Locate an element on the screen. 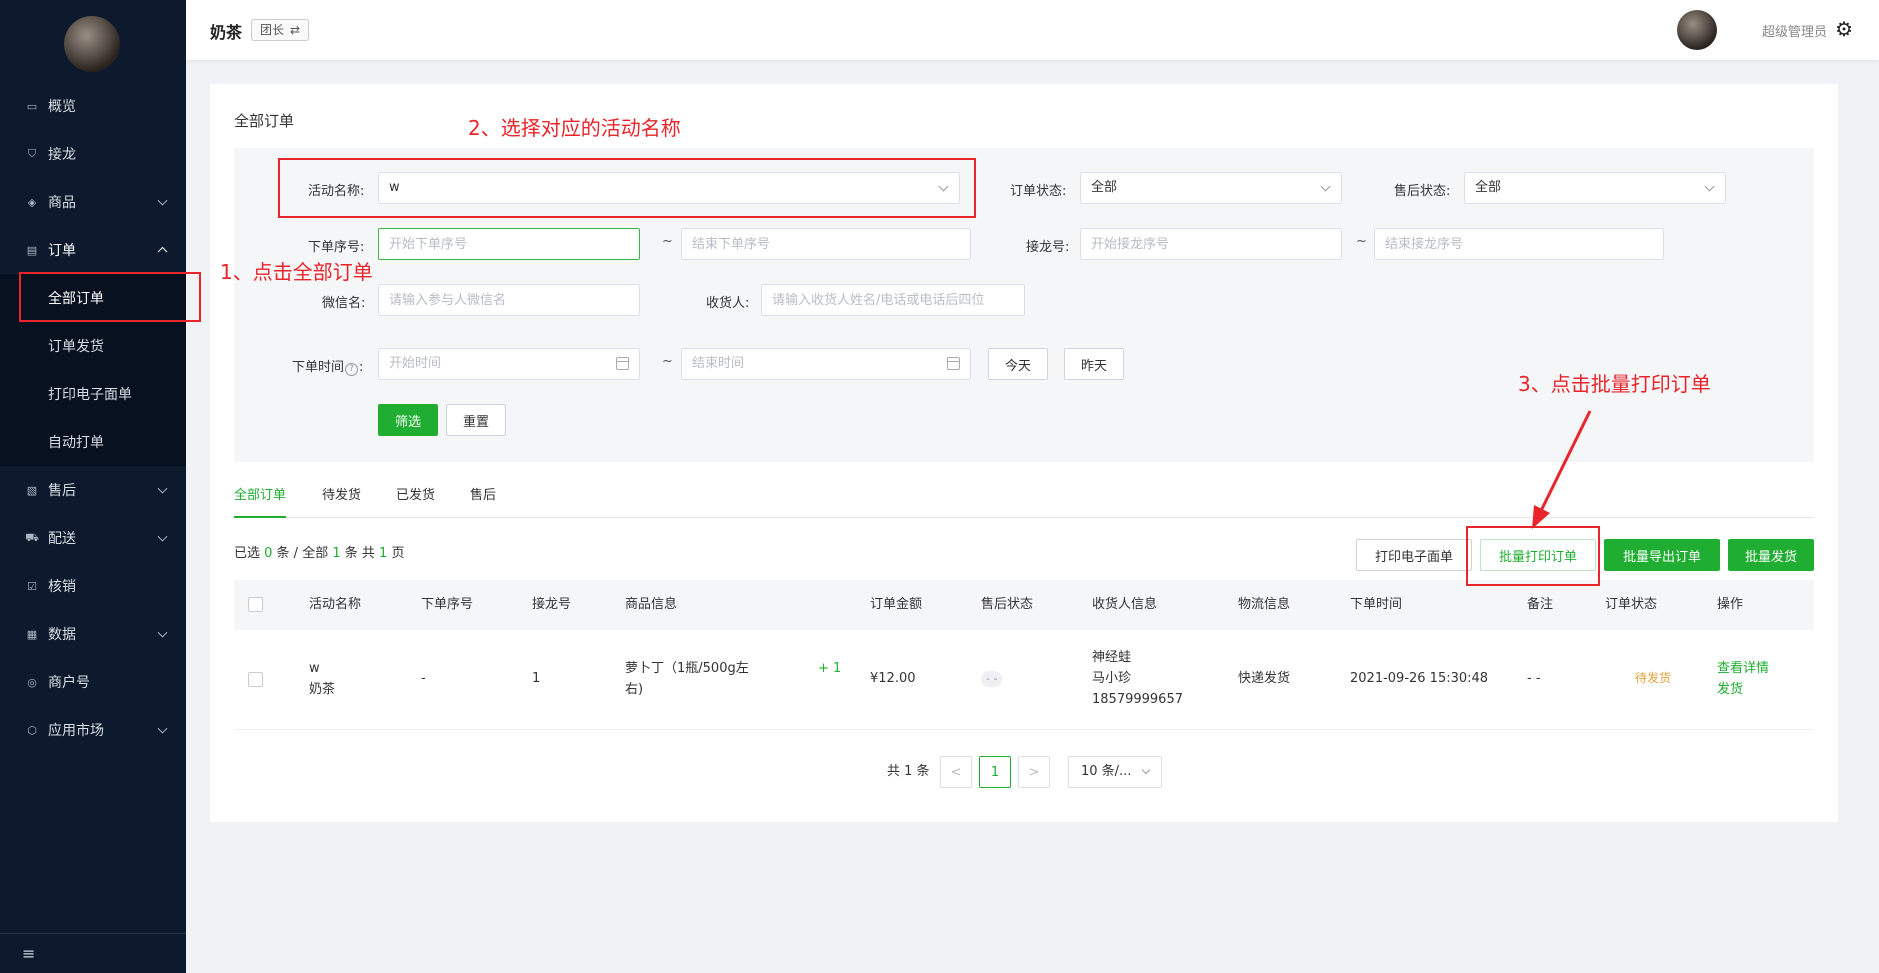 The image size is (1879, 973). col-product: 商品信息 is located at coordinates (651, 604).